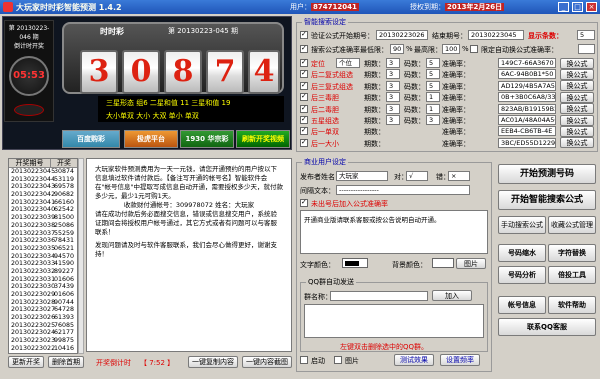 The height and width of the screenshot is (379, 600). Describe the element at coordinates (43, 303) in the screenshot. I see `table-row: 20130223028 90744` at that location.